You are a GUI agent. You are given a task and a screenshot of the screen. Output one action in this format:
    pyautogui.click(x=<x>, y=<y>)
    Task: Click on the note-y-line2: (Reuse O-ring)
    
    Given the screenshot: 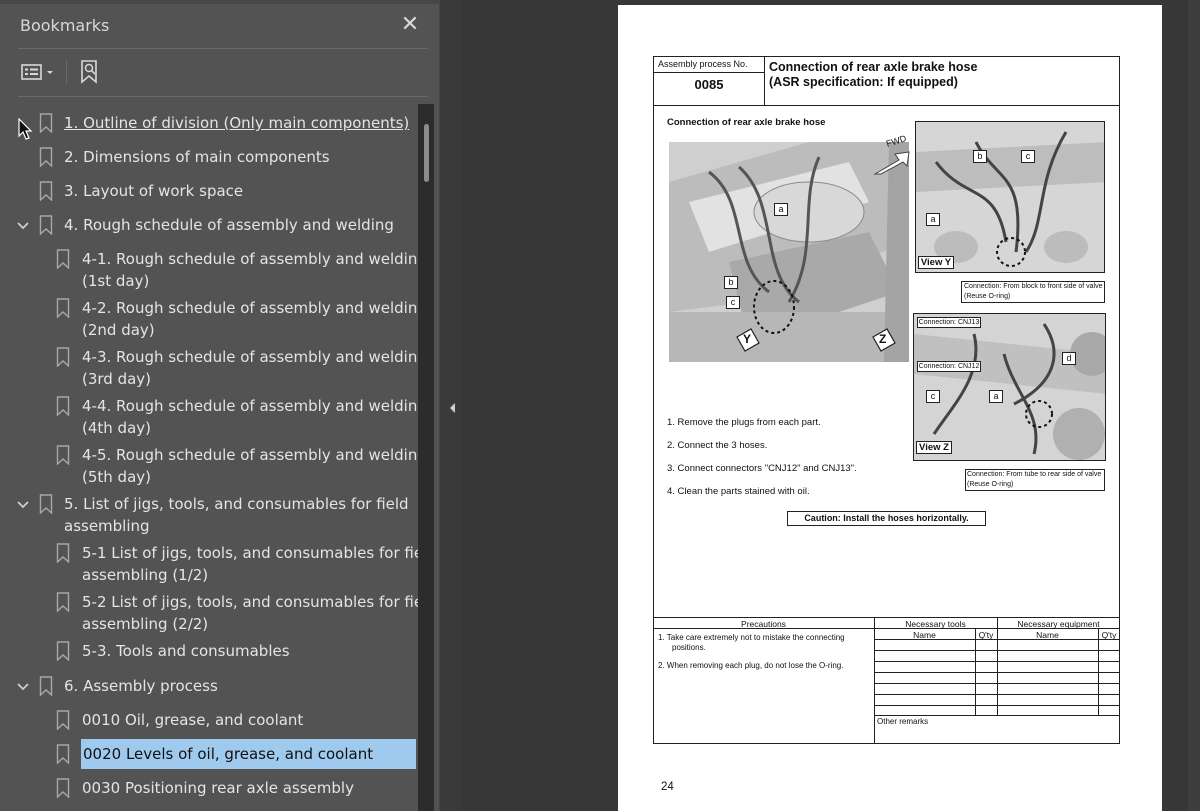 What is the action you would take?
    pyautogui.click(x=987, y=296)
    